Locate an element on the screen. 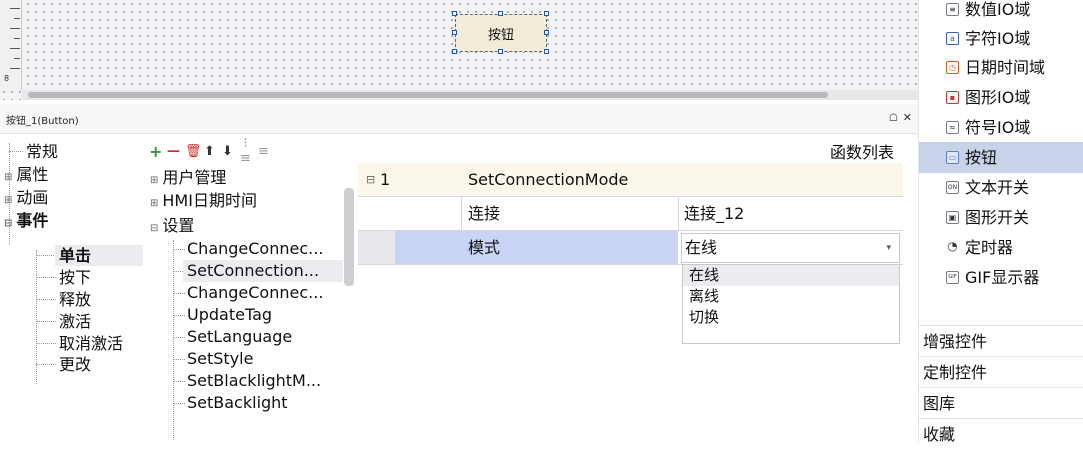  function-label: SetBacklight is located at coordinates (237, 402).